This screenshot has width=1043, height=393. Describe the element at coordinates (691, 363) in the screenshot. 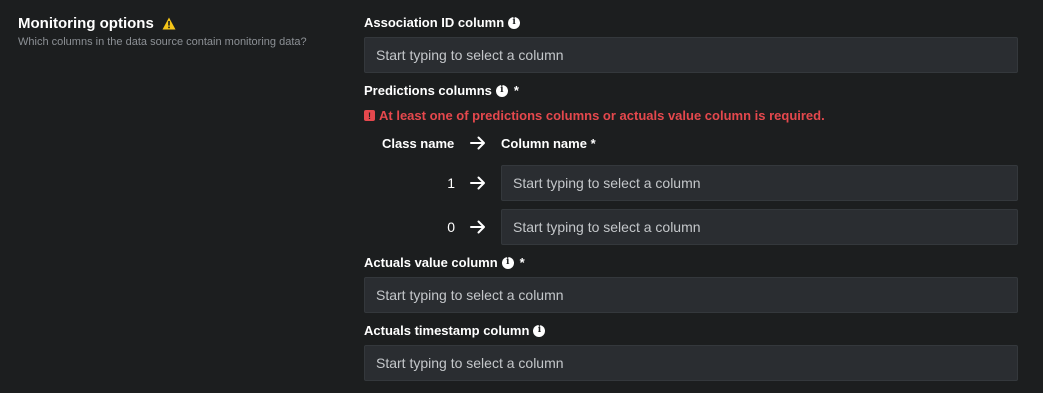

I see `actuals-timestamp-input: Start typing to select a column` at that location.